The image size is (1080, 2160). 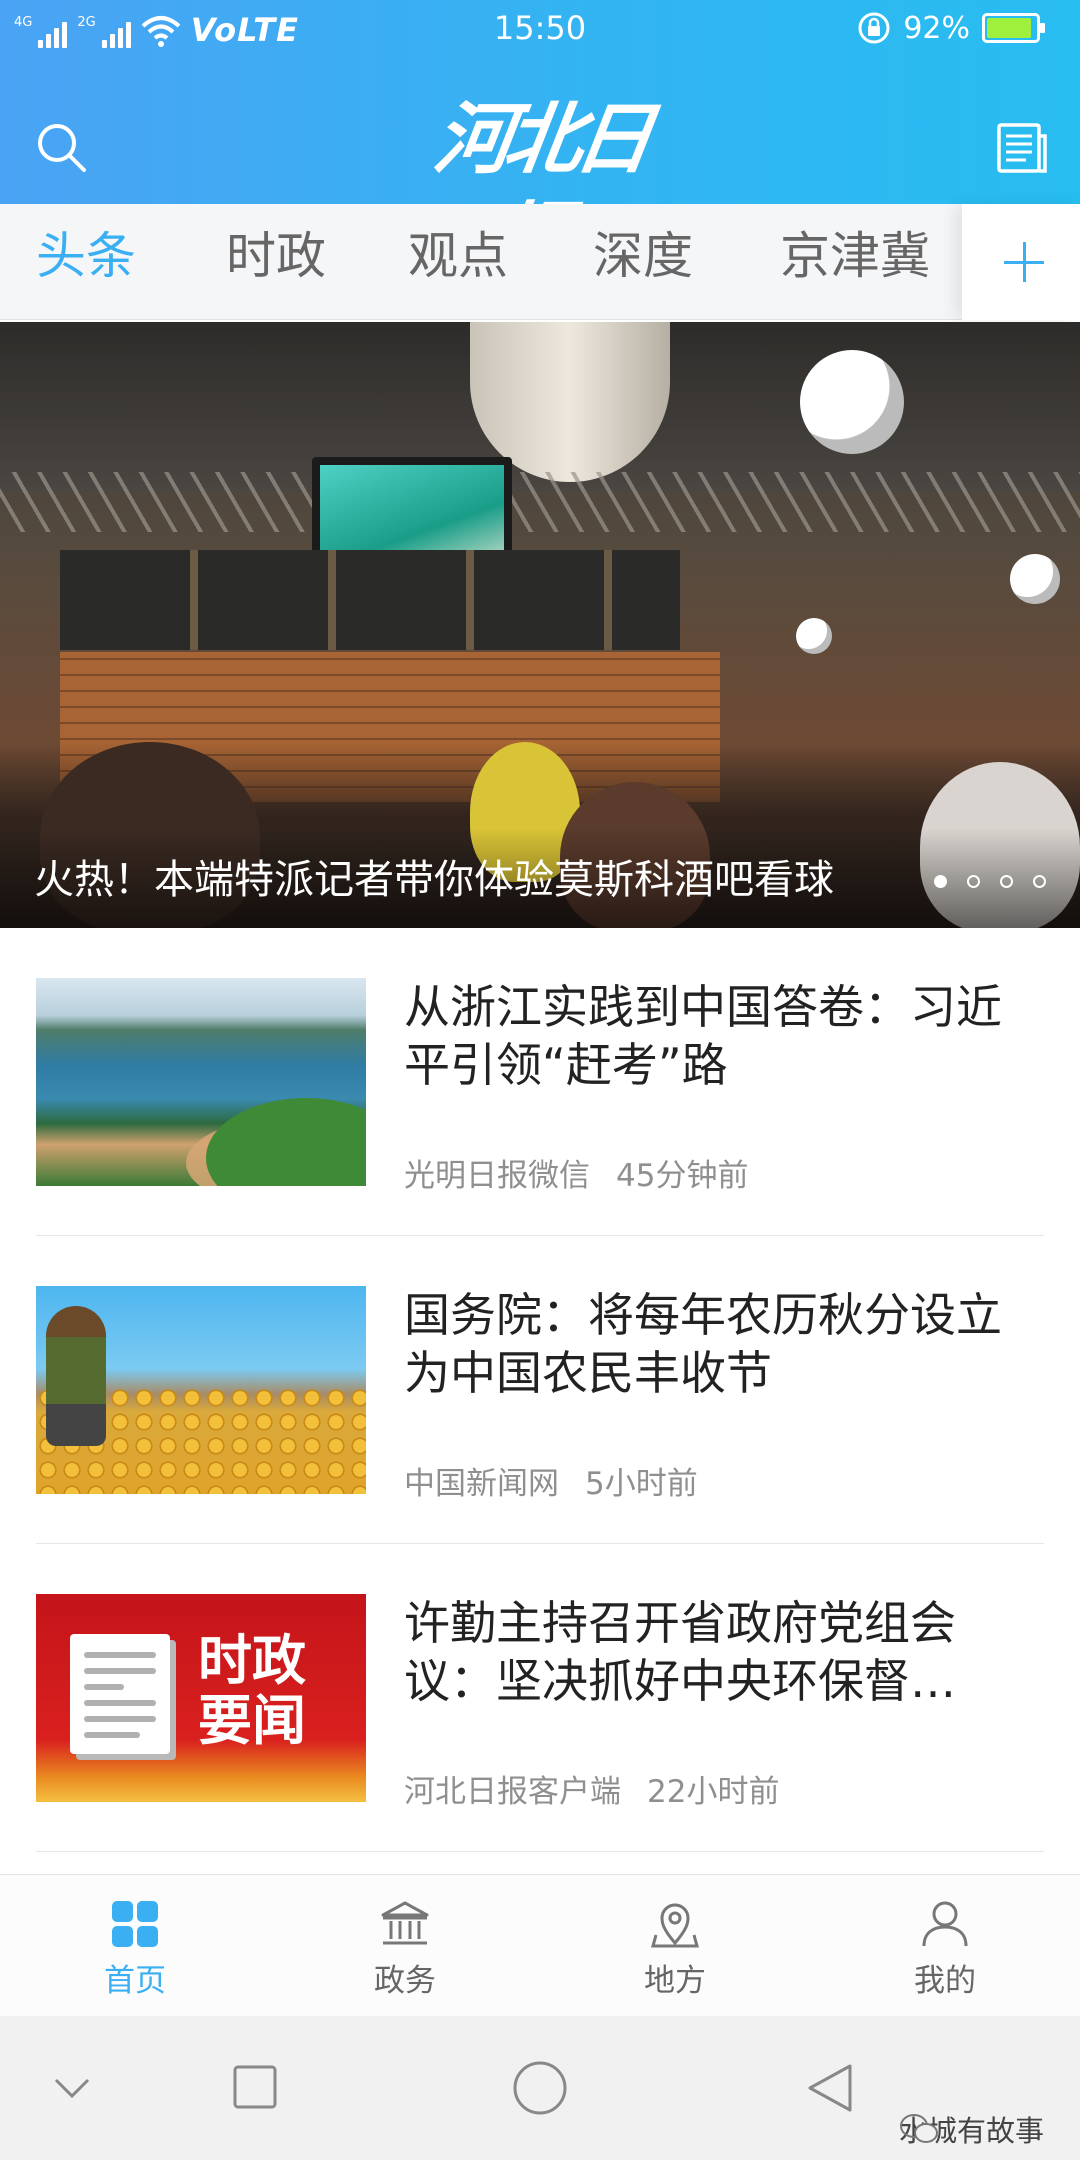 I want to click on home-circle-icon, so click(x=540, y=2088).